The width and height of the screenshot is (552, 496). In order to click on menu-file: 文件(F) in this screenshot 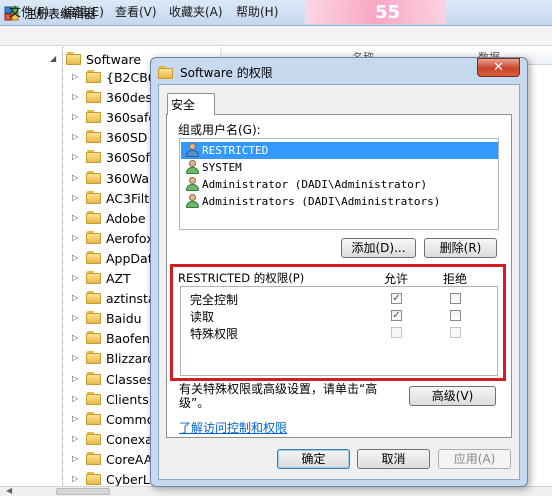, I will do `click(29, 11)`.